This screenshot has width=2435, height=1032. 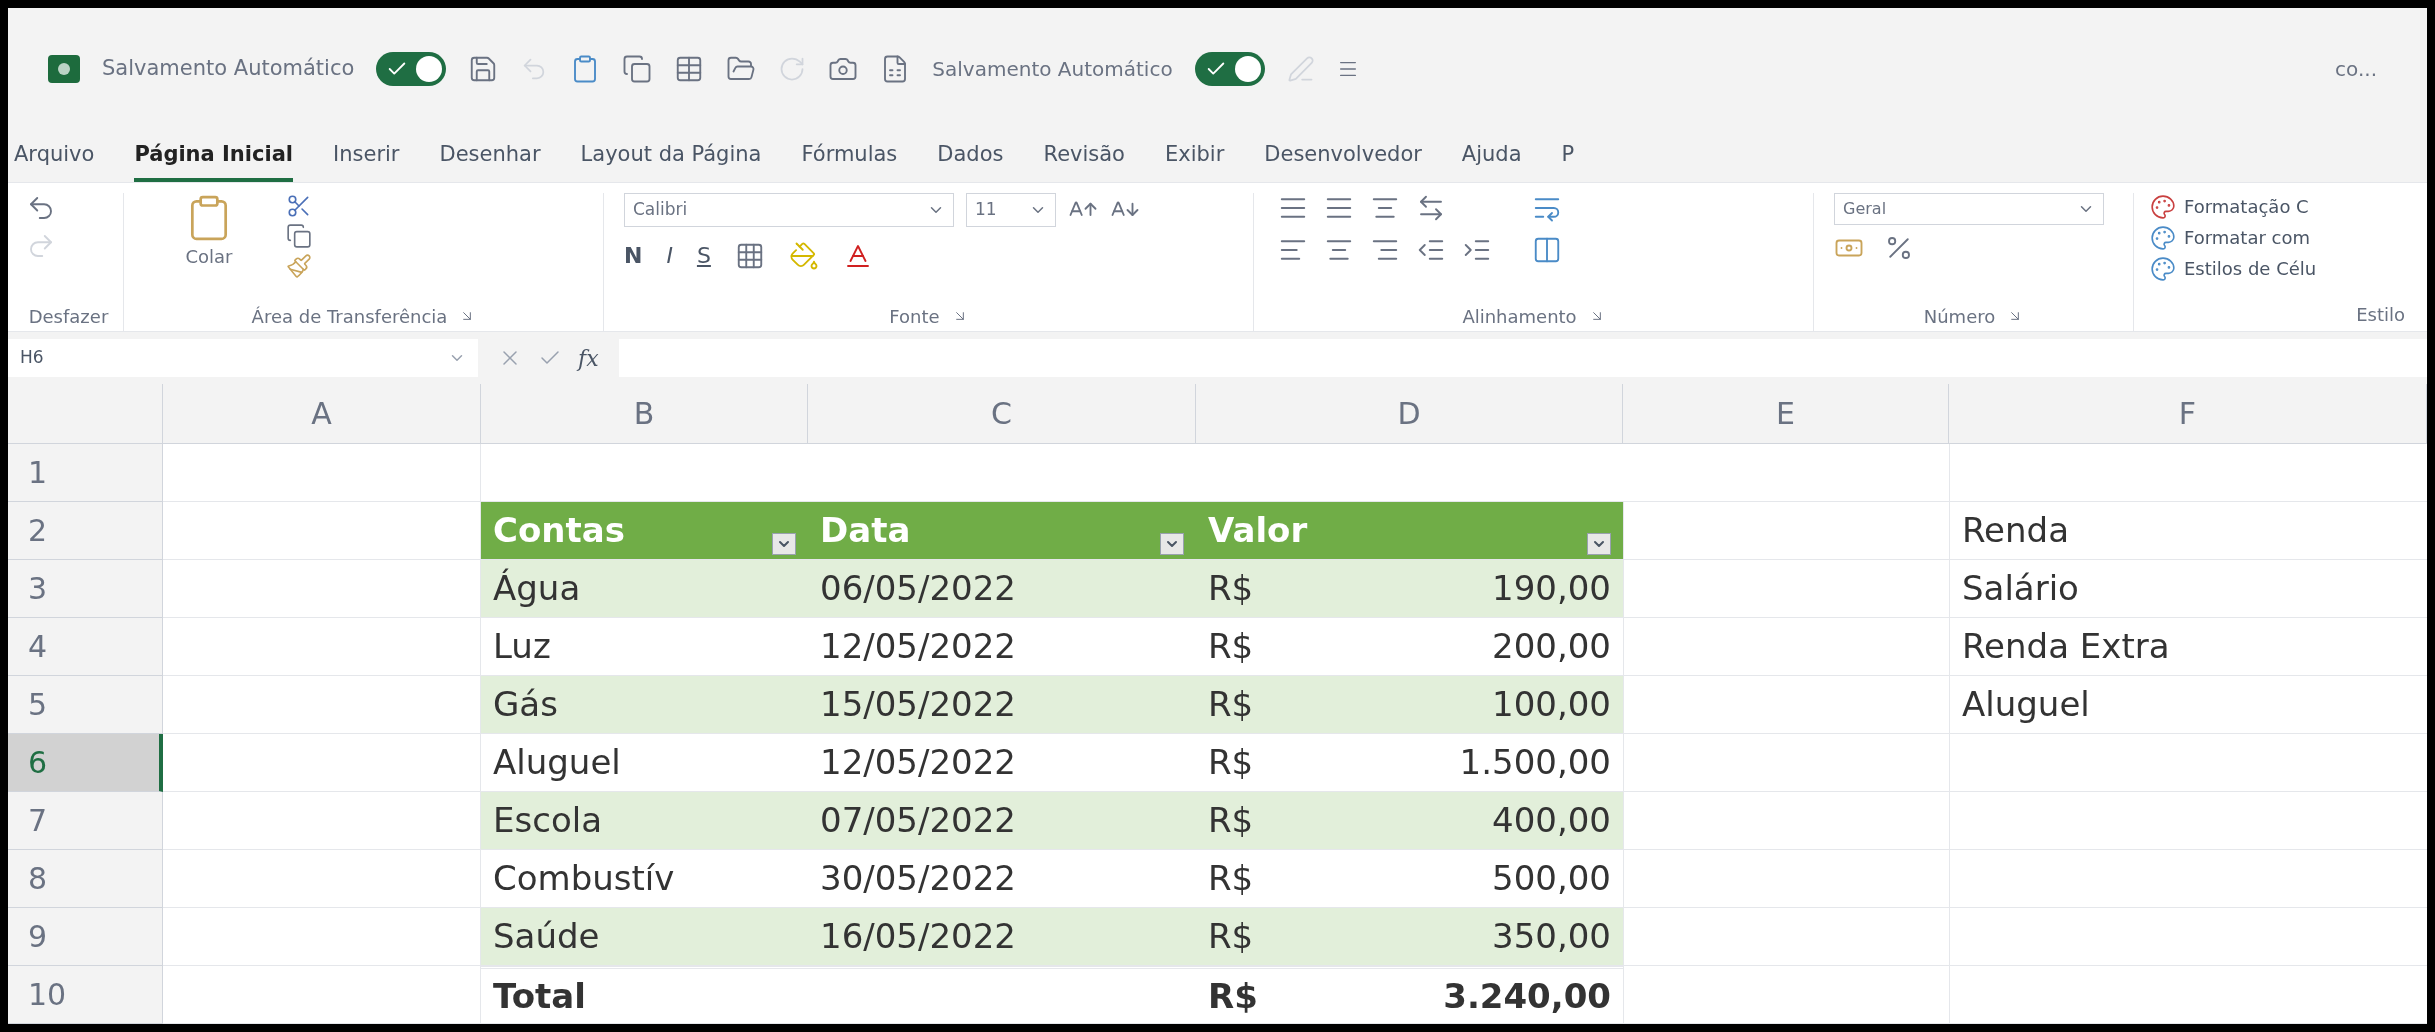 What do you see at coordinates (1084, 160) in the screenshot?
I see `ribbon-tab: Revisão` at bounding box center [1084, 160].